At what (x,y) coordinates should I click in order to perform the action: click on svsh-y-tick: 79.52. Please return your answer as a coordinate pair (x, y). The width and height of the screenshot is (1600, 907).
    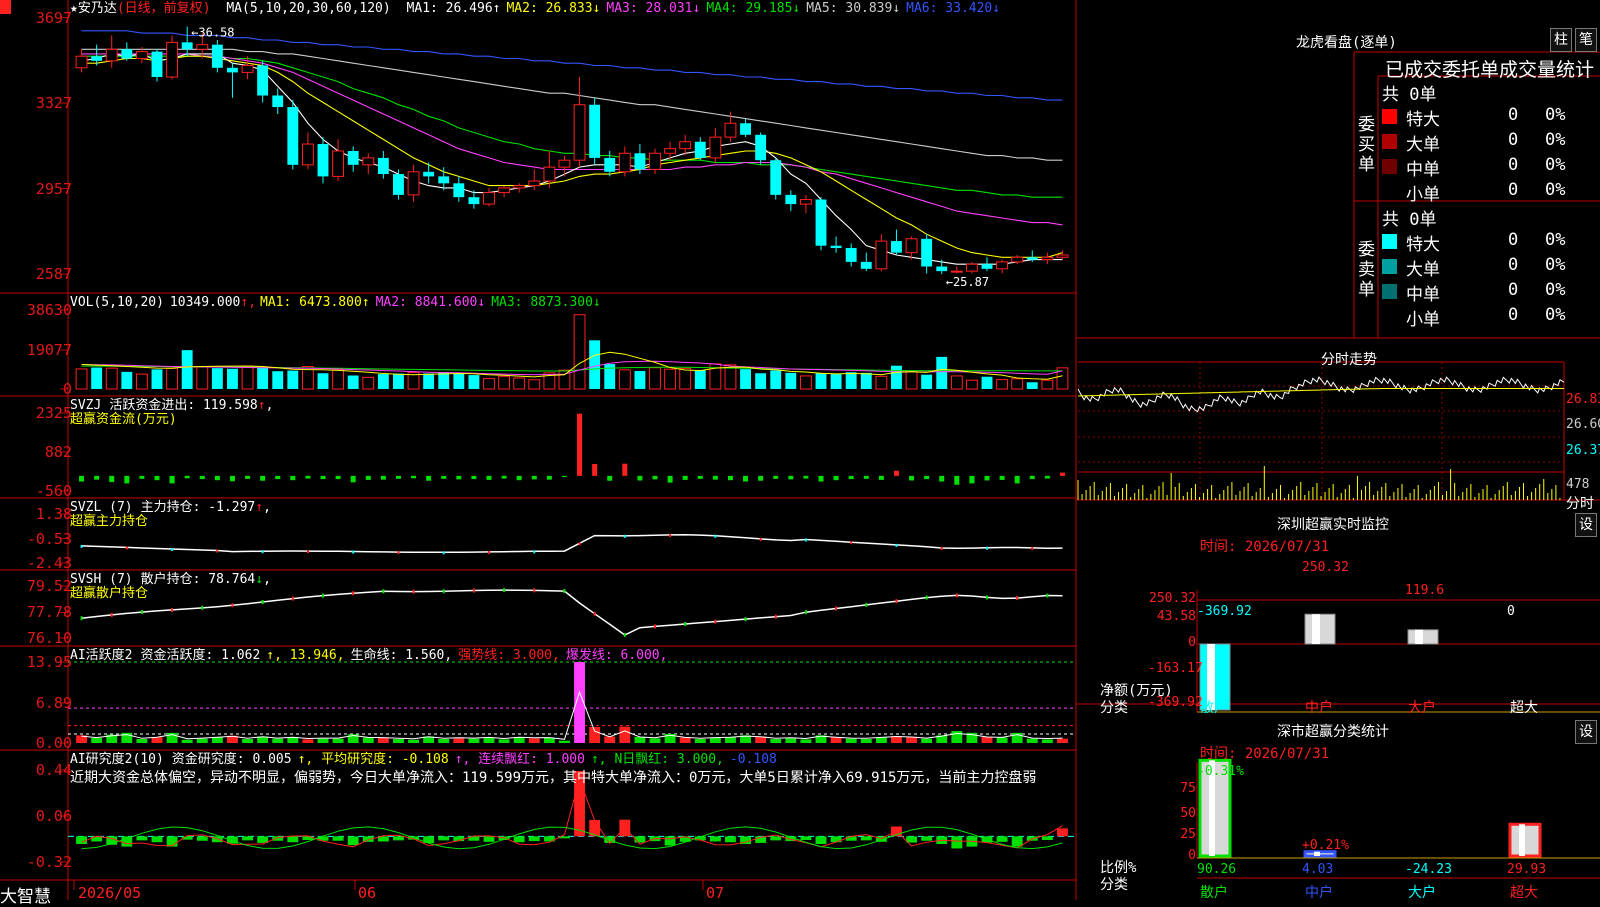
    Looking at the image, I should click on (49, 586).